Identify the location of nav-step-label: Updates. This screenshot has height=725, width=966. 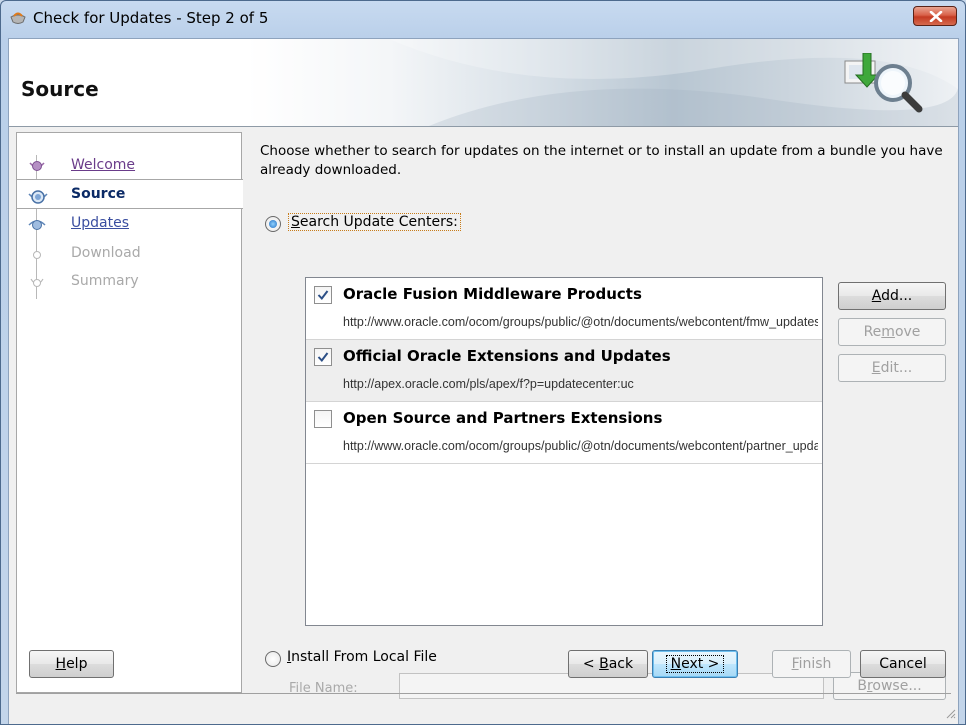
(100, 223).